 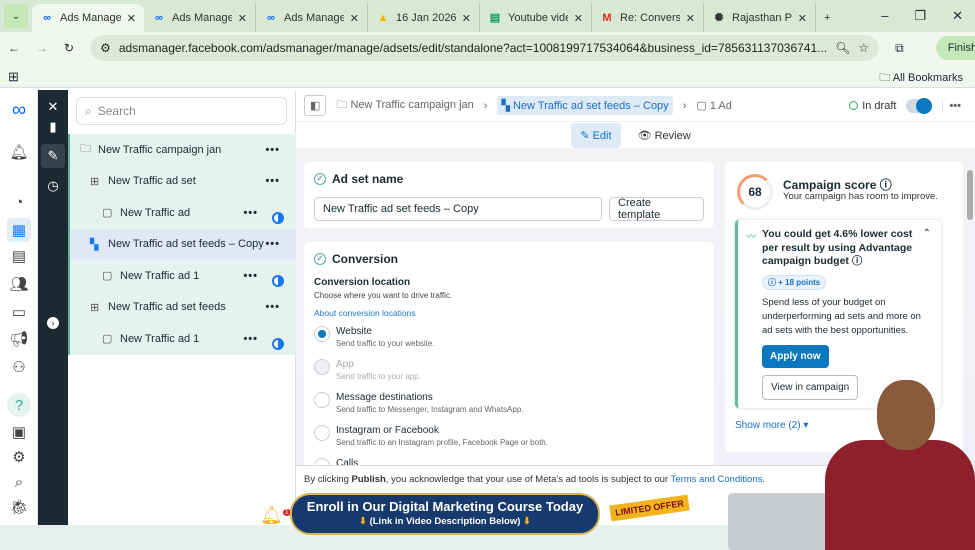 I want to click on trend-icon: 〰, so click(x=751, y=237).